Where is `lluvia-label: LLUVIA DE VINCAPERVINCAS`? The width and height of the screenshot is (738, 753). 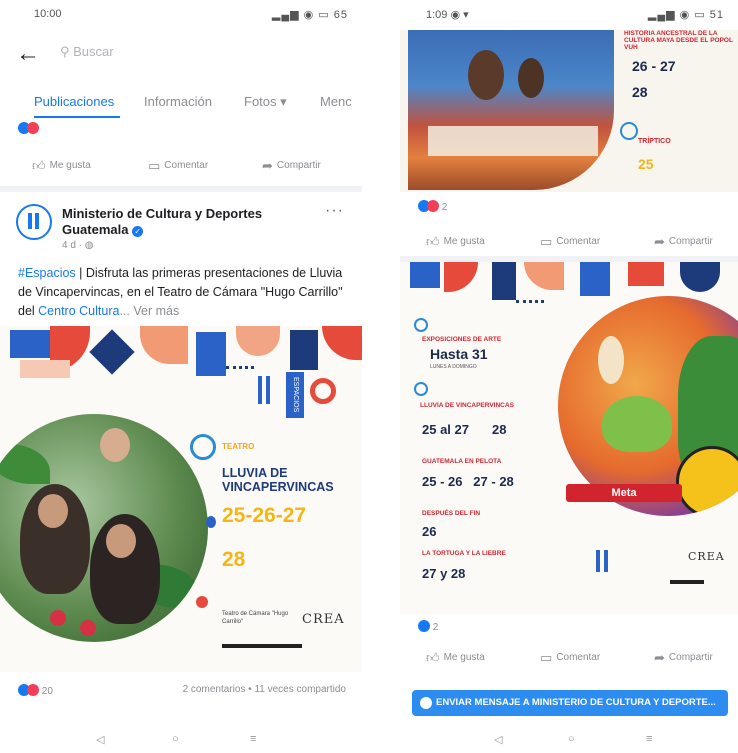
lluvia-label: LLUVIA DE VINCAPERVINCAS is located at coordinates (467, 405).